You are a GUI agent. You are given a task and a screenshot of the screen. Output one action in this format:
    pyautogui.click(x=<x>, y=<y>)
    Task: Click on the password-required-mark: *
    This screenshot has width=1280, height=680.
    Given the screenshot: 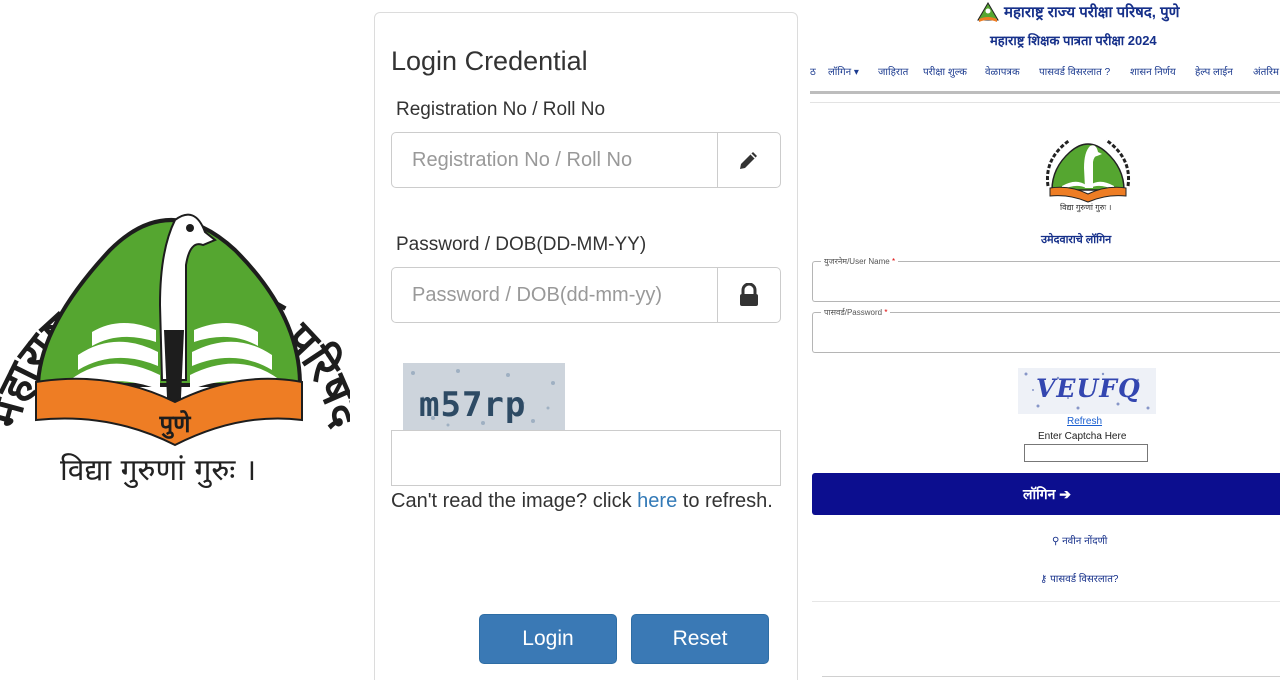 What is the action you would take?
    pyautogui.click(x=886, y=312)
    